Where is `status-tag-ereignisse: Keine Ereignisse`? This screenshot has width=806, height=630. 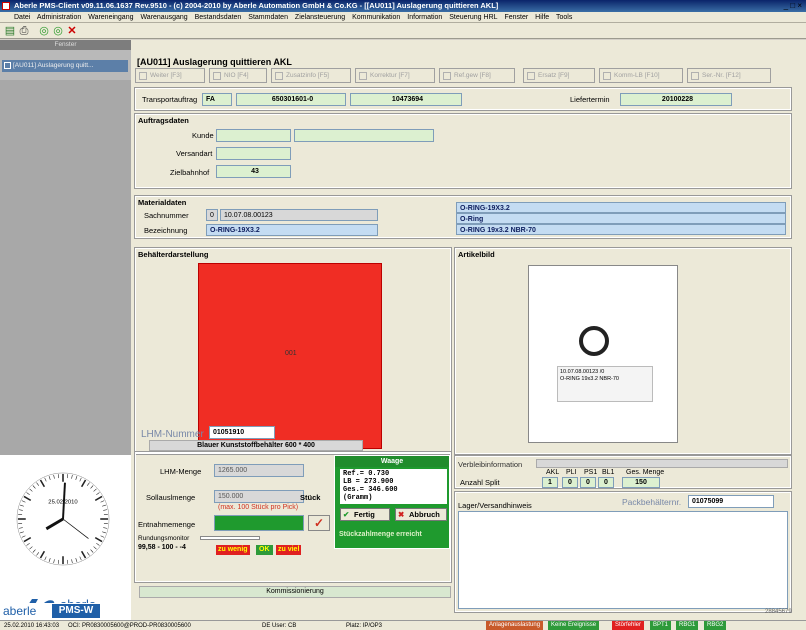 status-tag-ereignisse: Keine Ereignisse is located at coordinates (574, 625).